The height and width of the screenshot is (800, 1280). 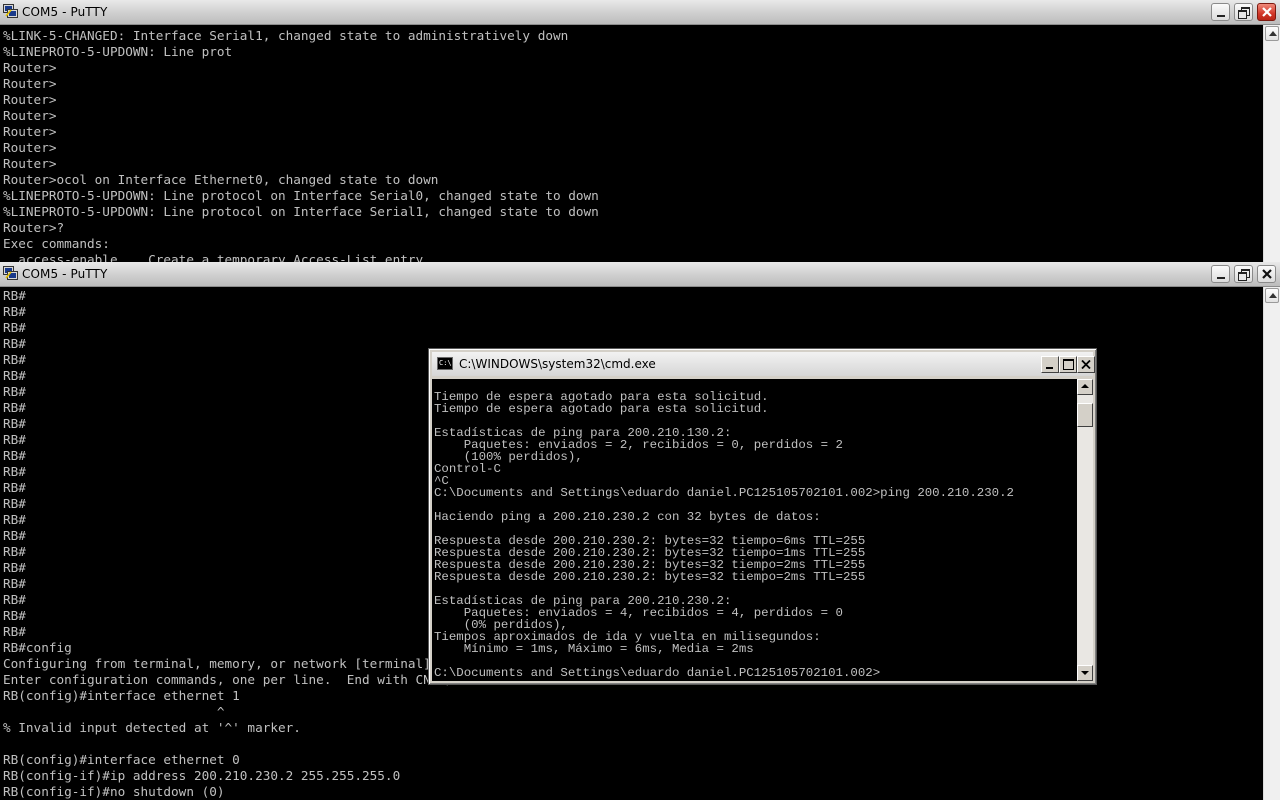 What do you see at coordinates (1243, 12) in the screenshot?
I see `putty-top-maximize-button` at bounding box center [1243, 12].